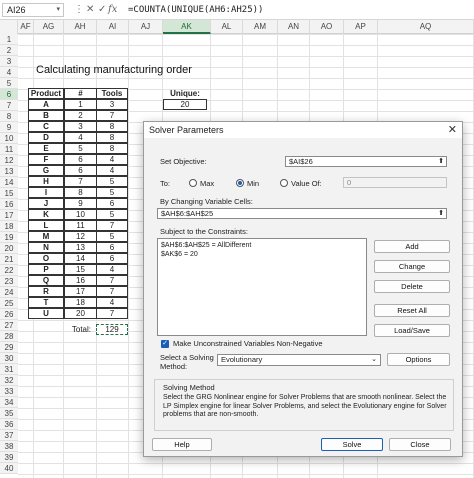  Describe the element at coordinates (9, 358) in the screenshot. I see `row-header-30: 30` at that location.